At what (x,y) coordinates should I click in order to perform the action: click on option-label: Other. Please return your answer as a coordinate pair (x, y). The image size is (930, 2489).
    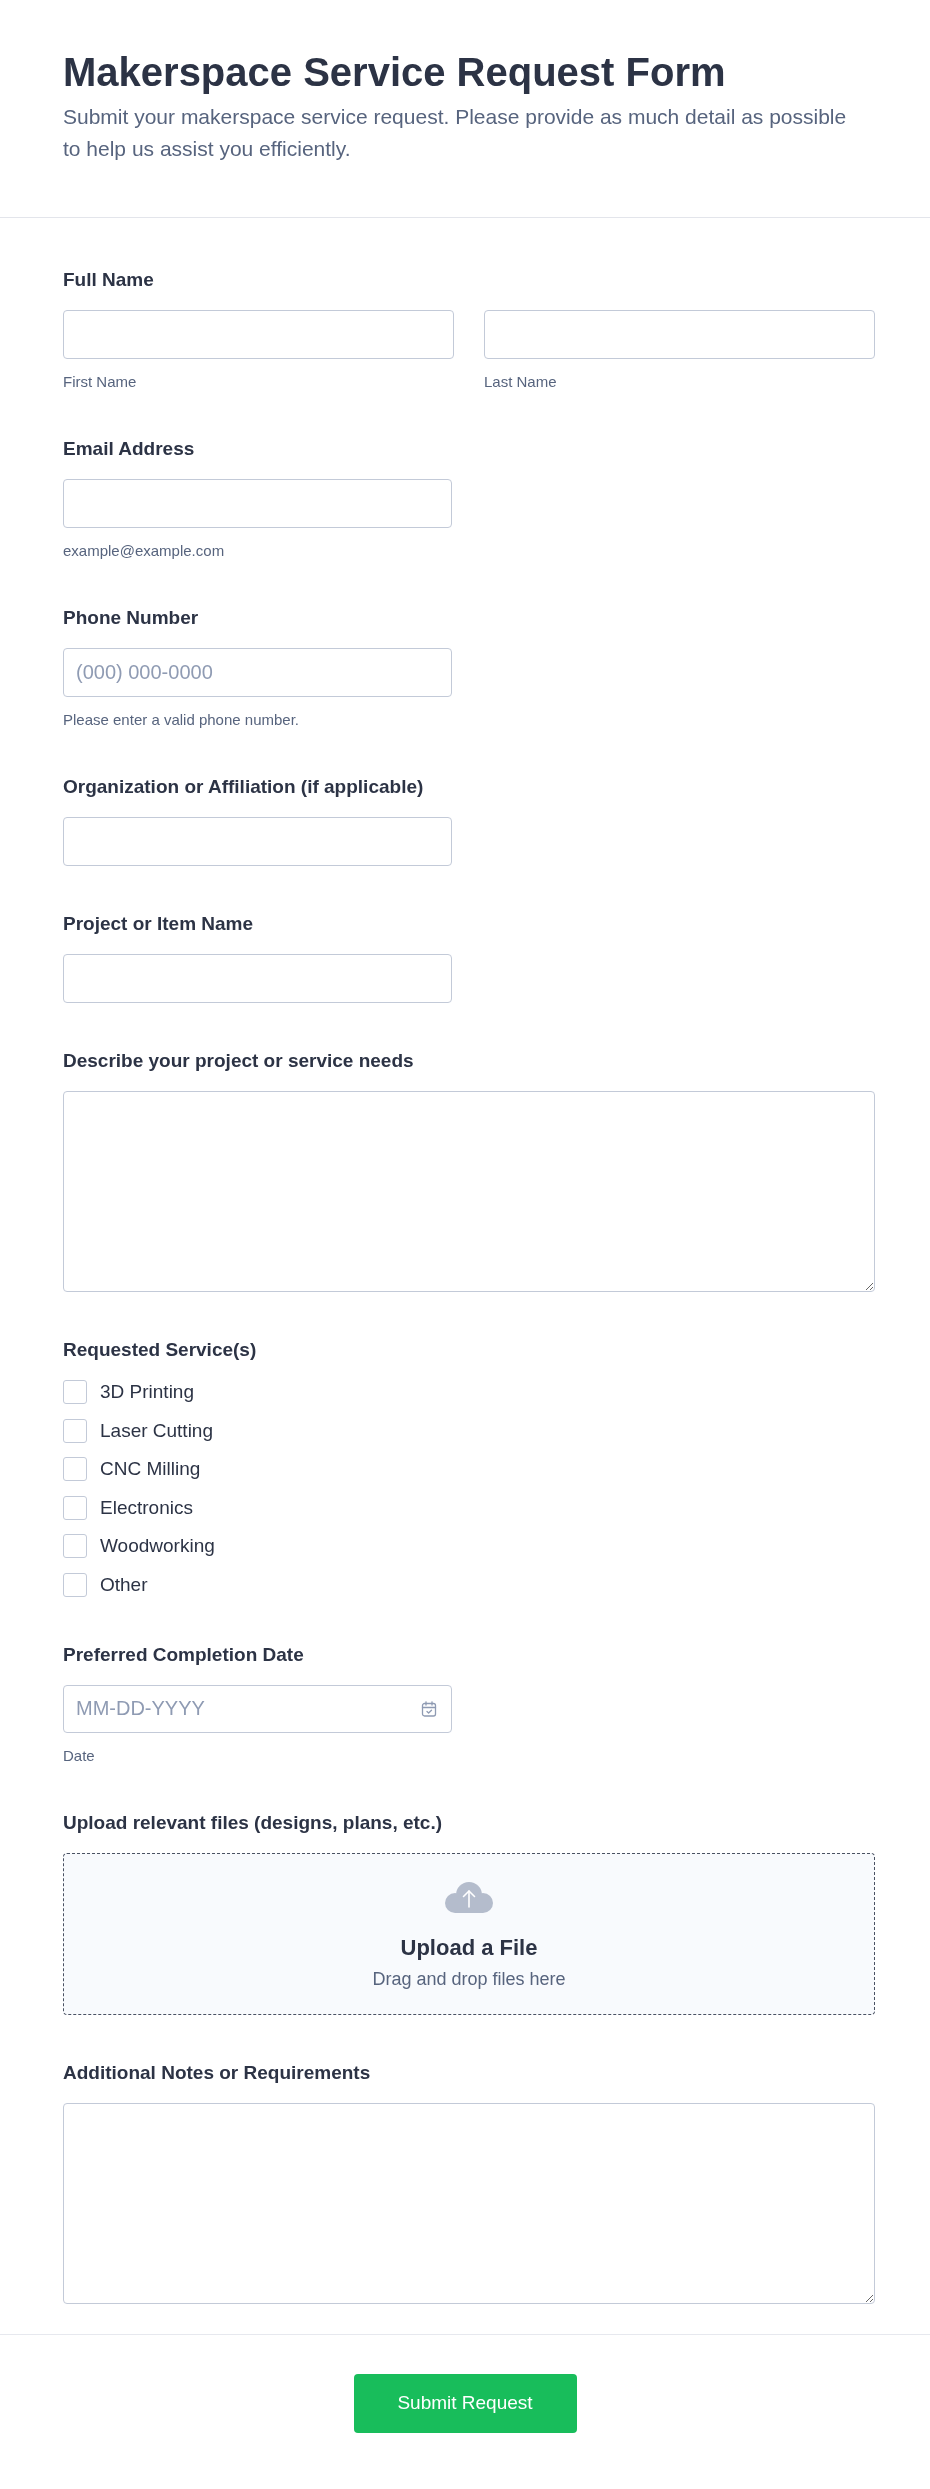
    Looking at the image, I should click on (124, 1584).